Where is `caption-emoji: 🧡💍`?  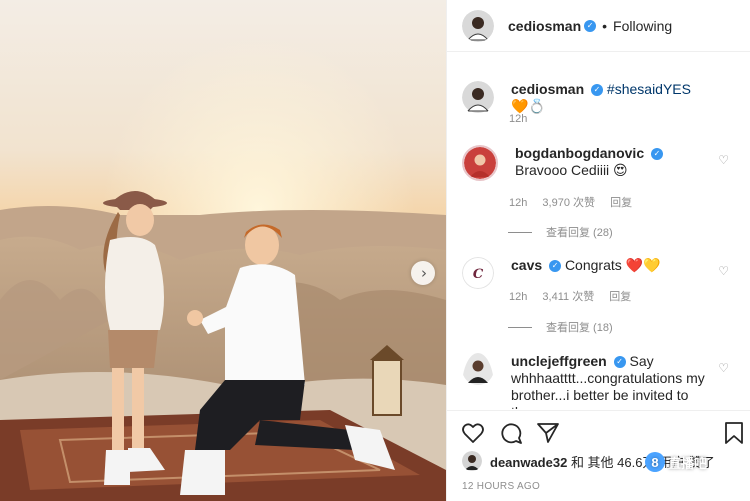 caption-emoji: 🧡💍 is located at coordinates (528, 106).